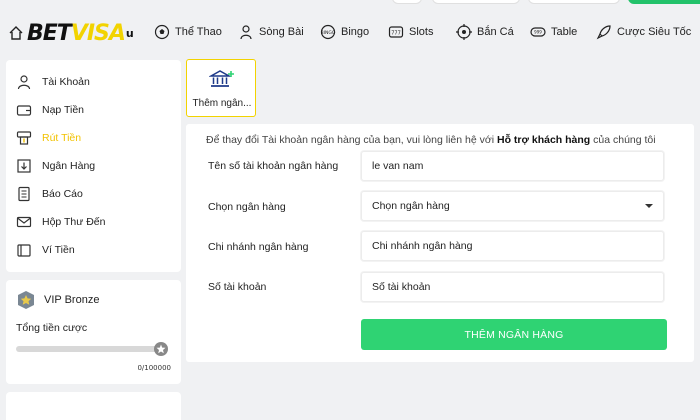  What do you see at coordinates (664, 2) in the screenshot?
I see `header-action-button` at bounding box center [664, 2].